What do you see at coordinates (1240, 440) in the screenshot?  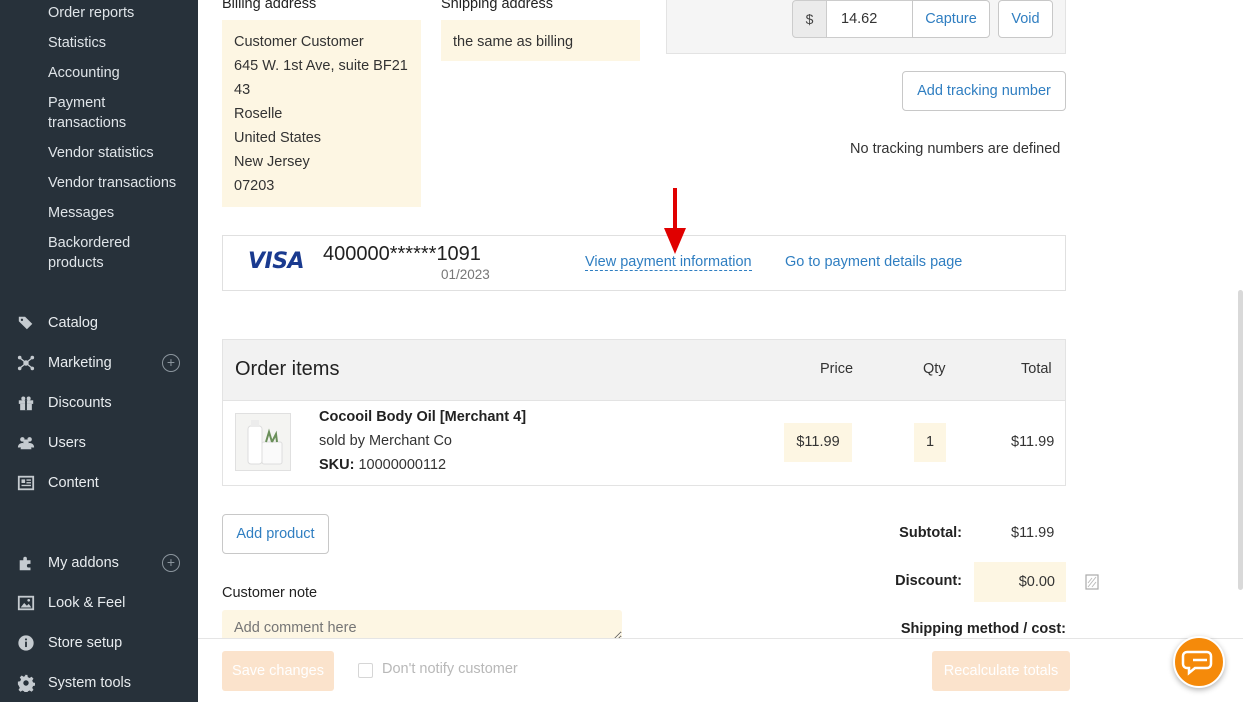 I see `page-scrollbar` at bounding box center [1240, 440].